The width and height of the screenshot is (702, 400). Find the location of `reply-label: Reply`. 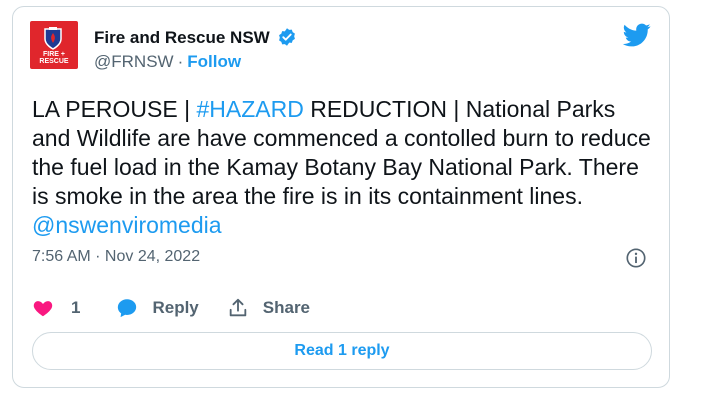

reply-label: Reply is located at coordinates (175, 307).